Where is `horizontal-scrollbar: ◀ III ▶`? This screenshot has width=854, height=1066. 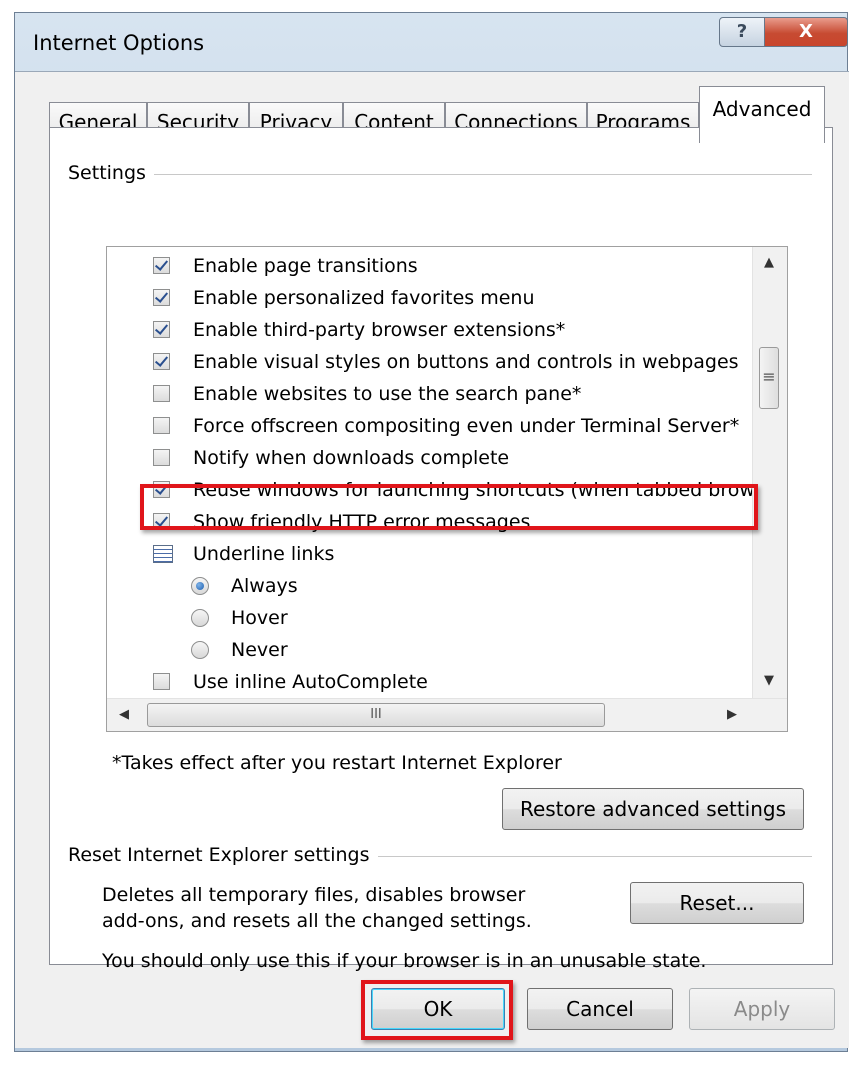
horizontal-scrollbar: ◀ III ▶ is located at coordinates (447, 714).